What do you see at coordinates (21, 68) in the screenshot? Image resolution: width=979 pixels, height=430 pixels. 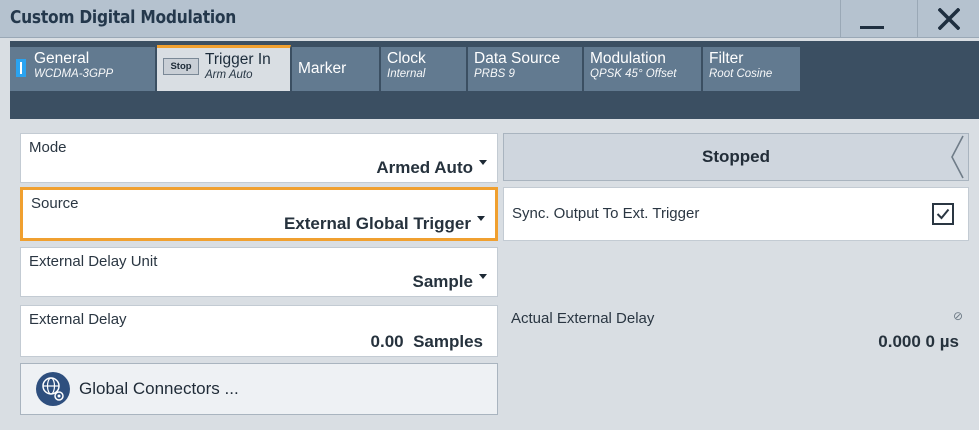 I see `on-indicator-icon` at bounding box center [21, 68].